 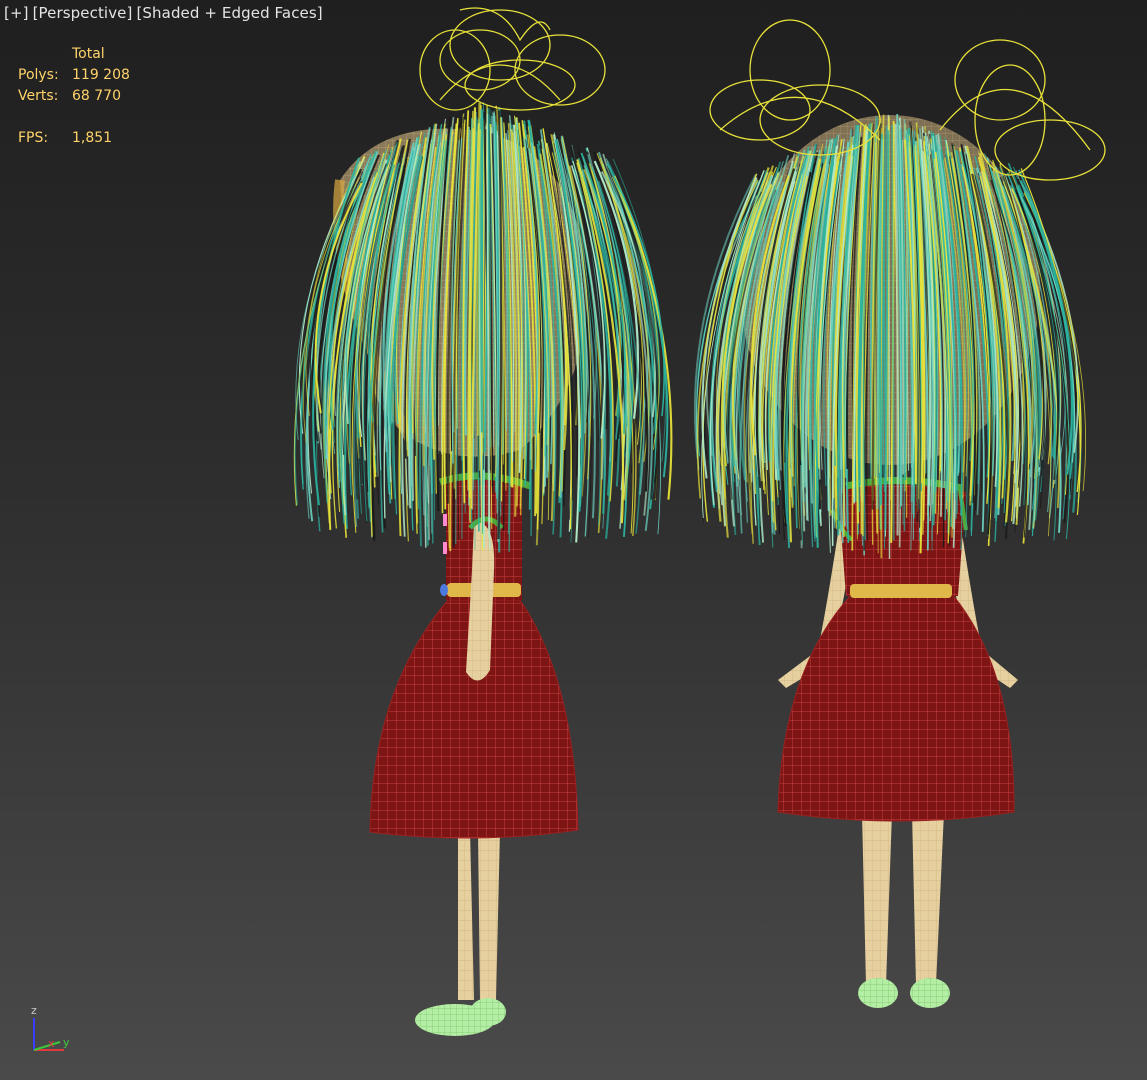 I want to click on y-axis, so click(x=47, y=1046).